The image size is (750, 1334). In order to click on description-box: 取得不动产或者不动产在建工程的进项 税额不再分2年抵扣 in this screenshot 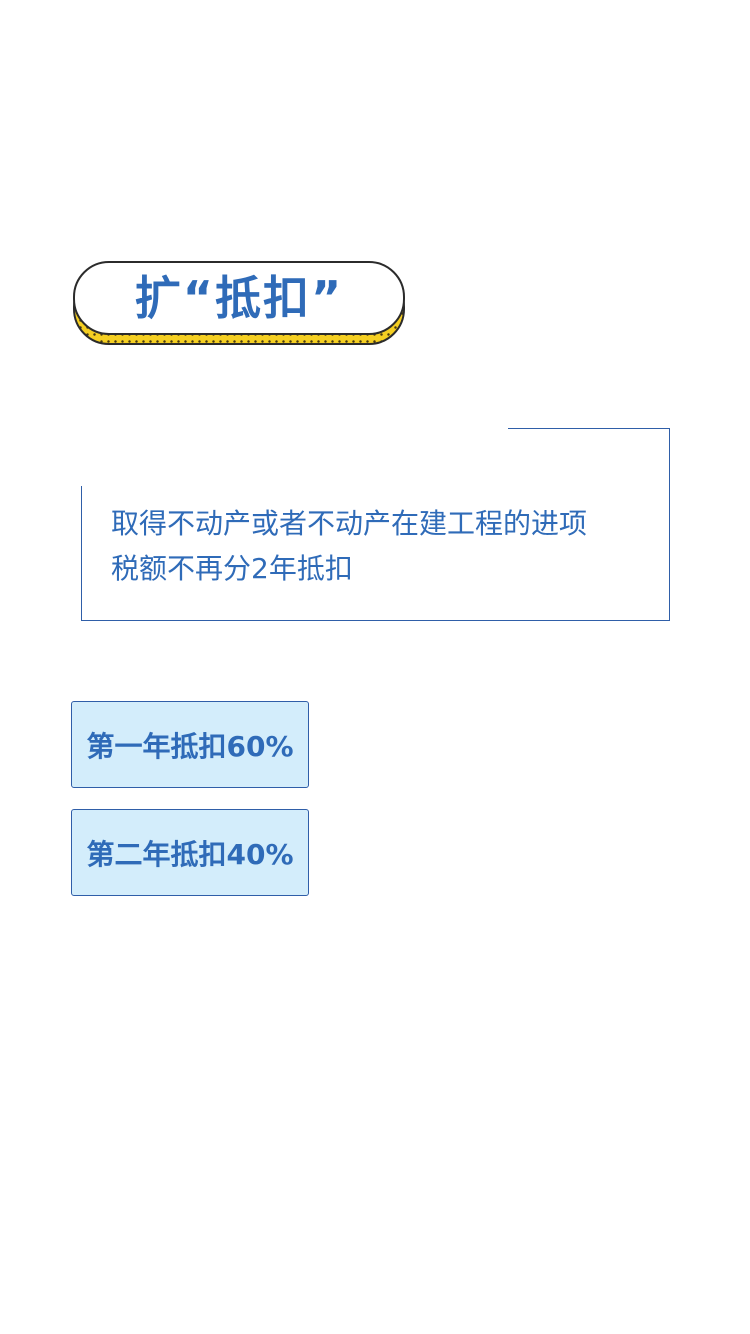, I will do `click(375, 524)`.